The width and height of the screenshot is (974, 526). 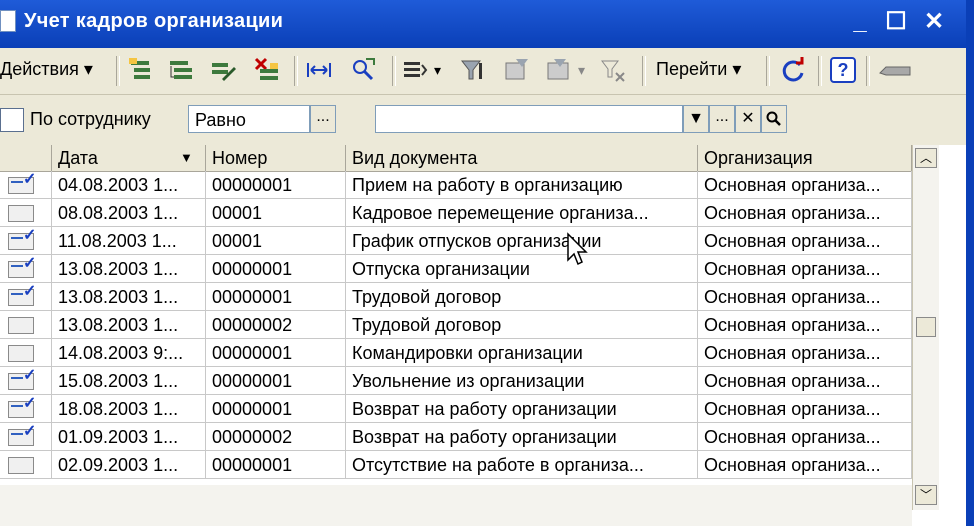 I want to click on maximize-button: ☐, so click(x=896, y=22).